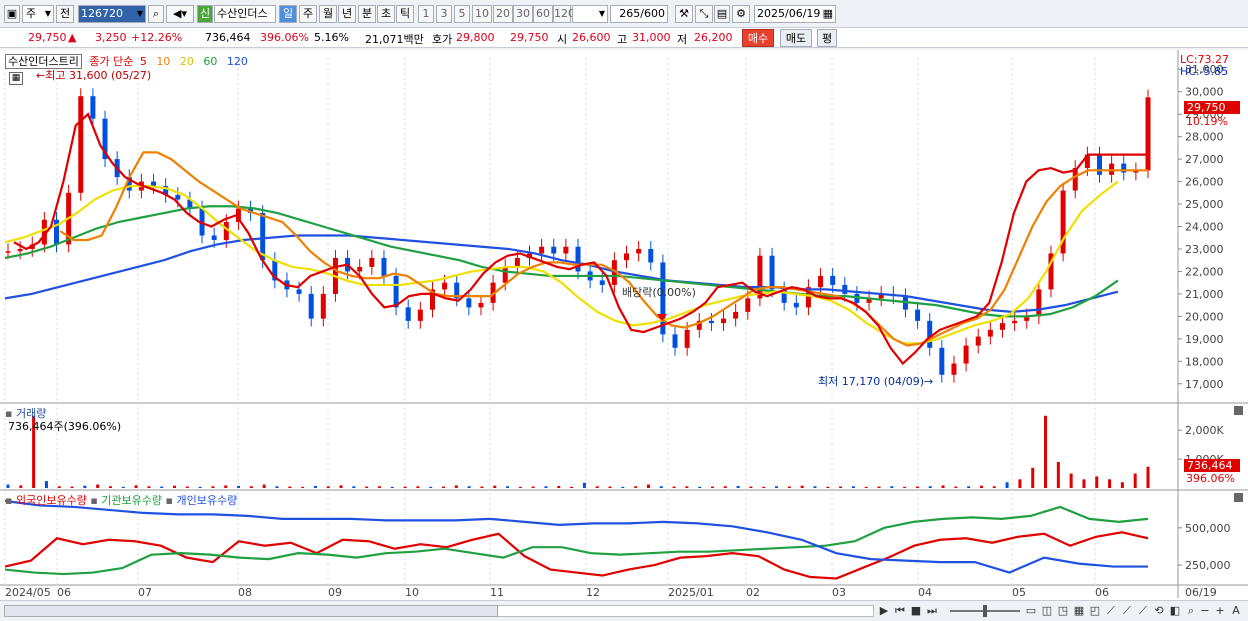 The width and height of the screenshot is (1248, 621). What do you see at coordinates (576, 555) in the screenshot?
I see `foreign-holdings-line` at bounding box center [576, 555].